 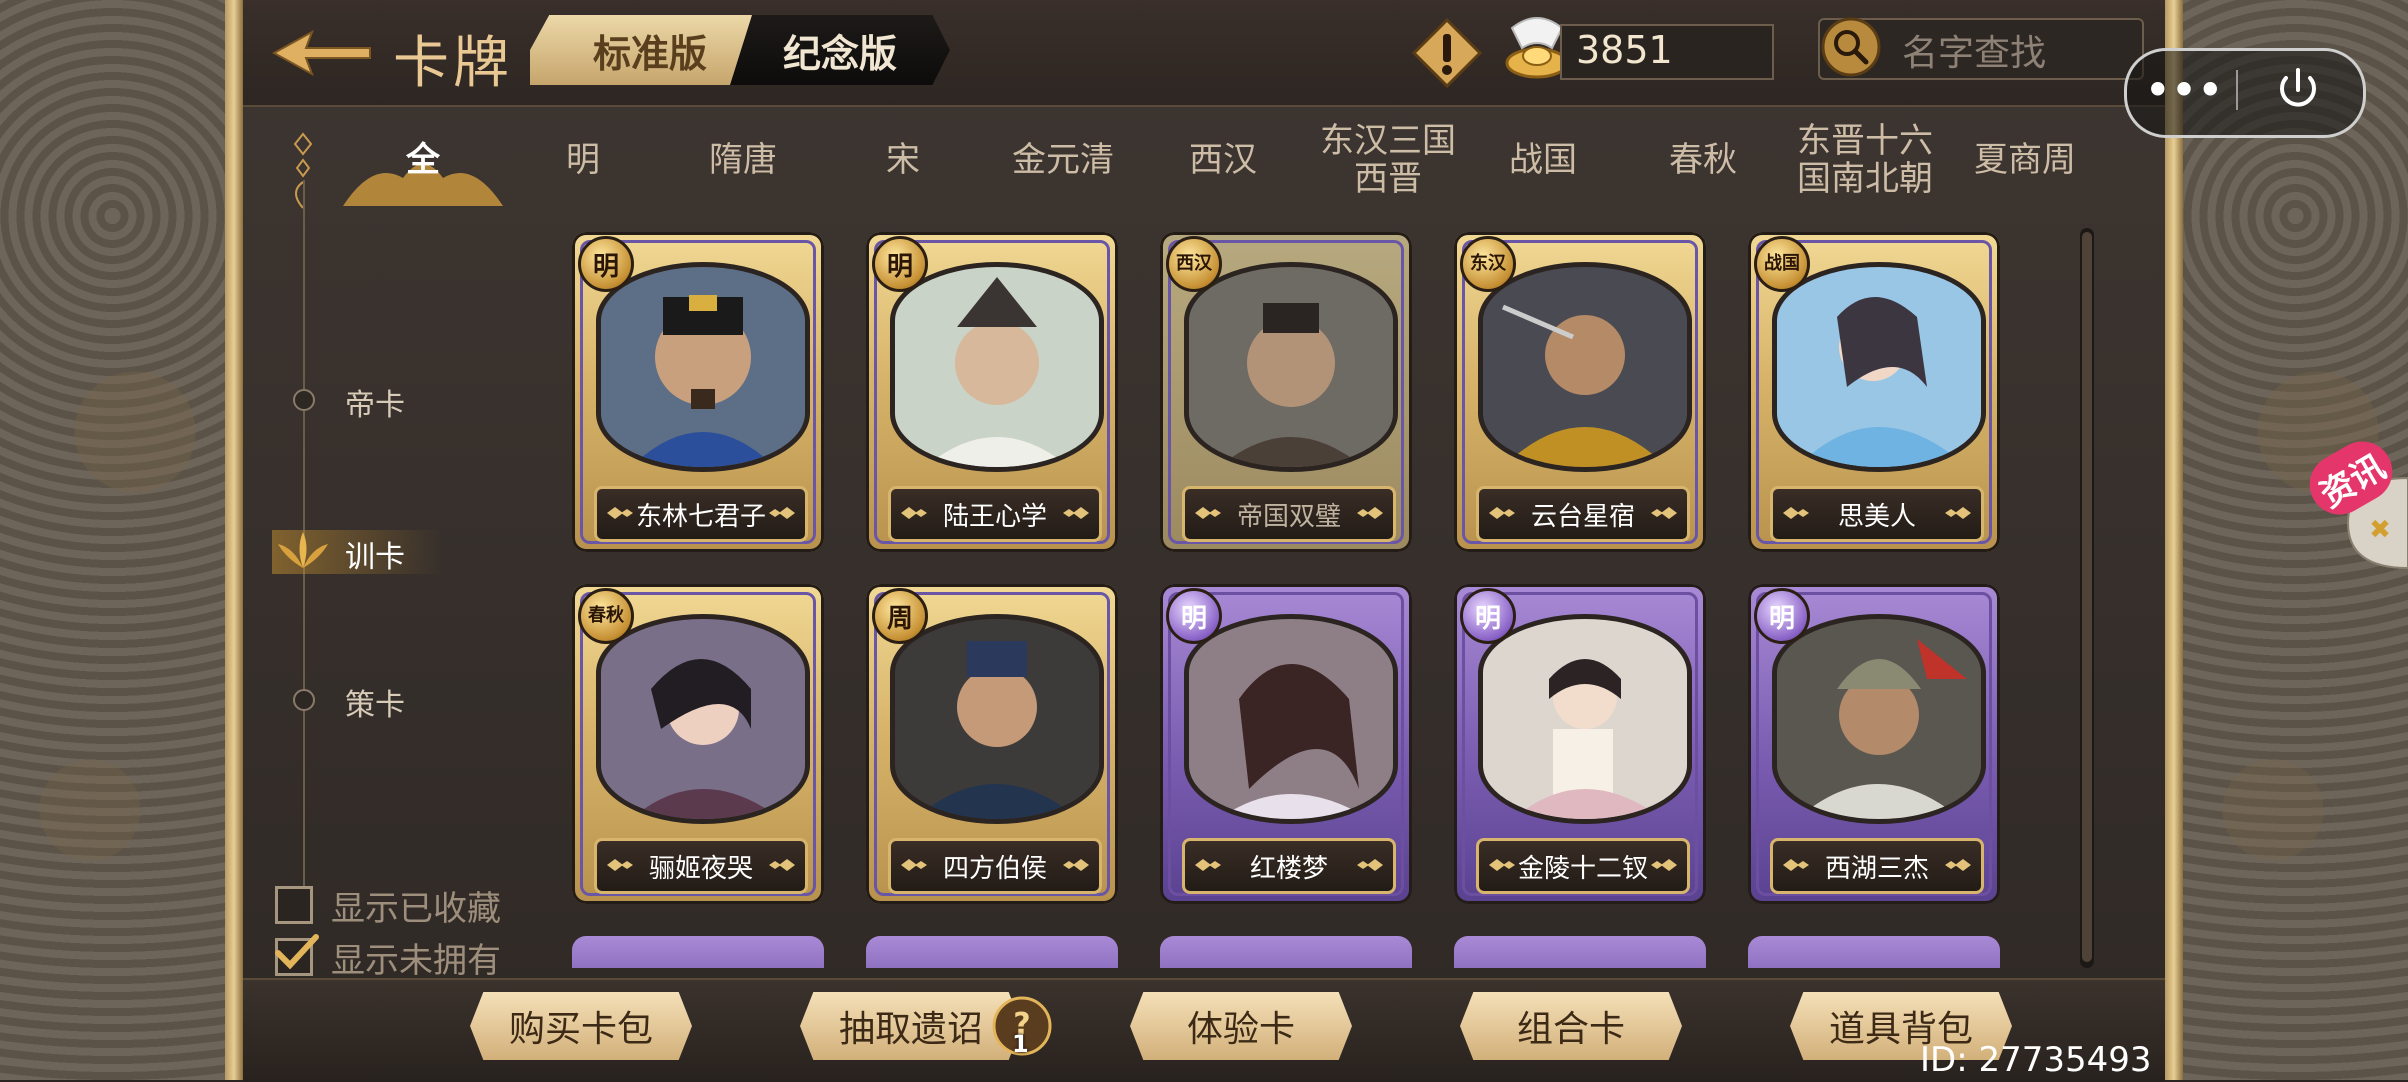 What do you see at coordinates (416, 960) in the screenshot?
I see `filter-label: 显示未拥有` at bounding box center [416, 960].